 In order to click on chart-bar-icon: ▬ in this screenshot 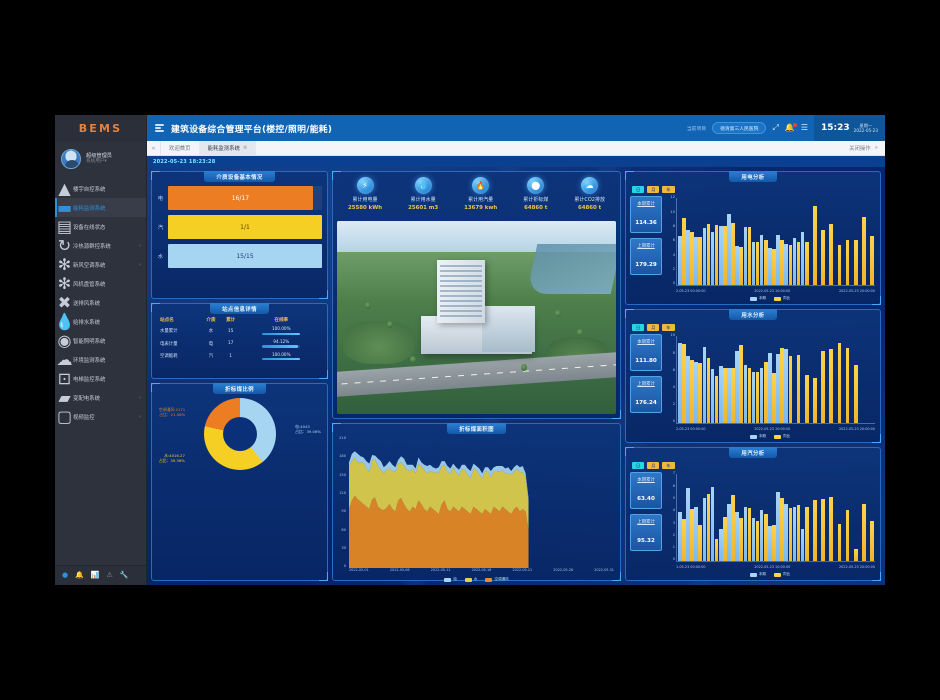, I will do `click(64, 207)`.